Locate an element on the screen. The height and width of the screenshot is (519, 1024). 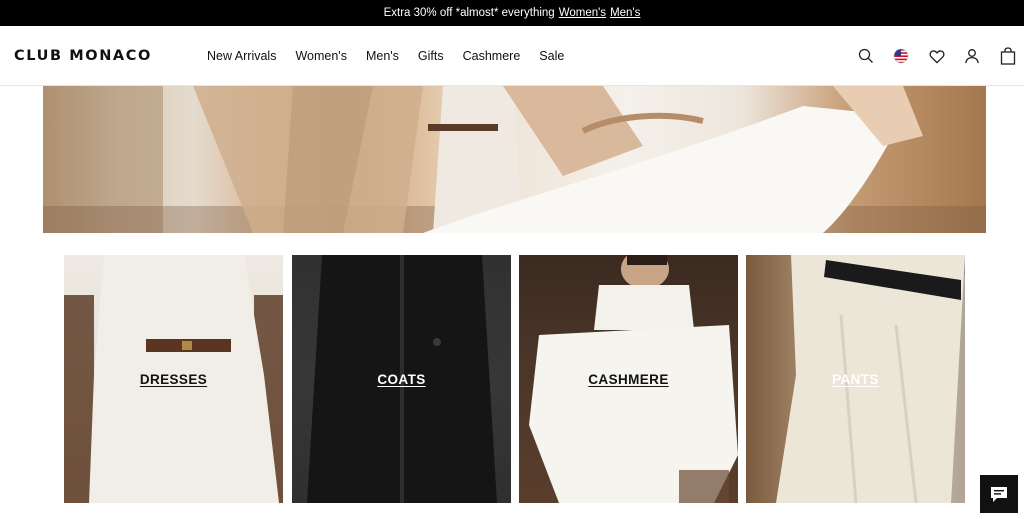
search-icon is located at coordinates (866, 56).